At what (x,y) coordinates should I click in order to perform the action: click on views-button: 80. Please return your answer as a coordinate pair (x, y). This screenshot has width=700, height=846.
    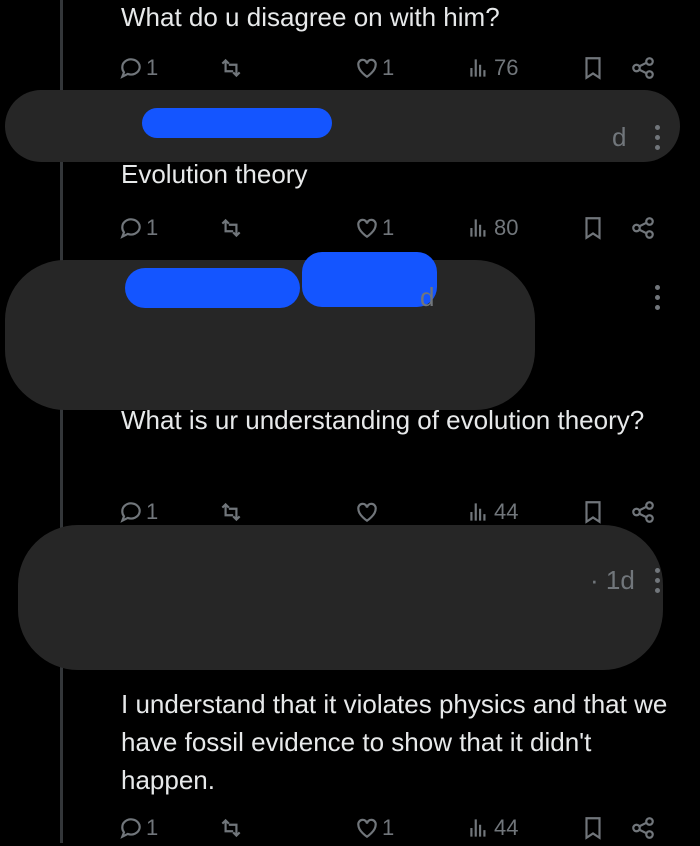
    Looking at the image, I should click on (492, 228).